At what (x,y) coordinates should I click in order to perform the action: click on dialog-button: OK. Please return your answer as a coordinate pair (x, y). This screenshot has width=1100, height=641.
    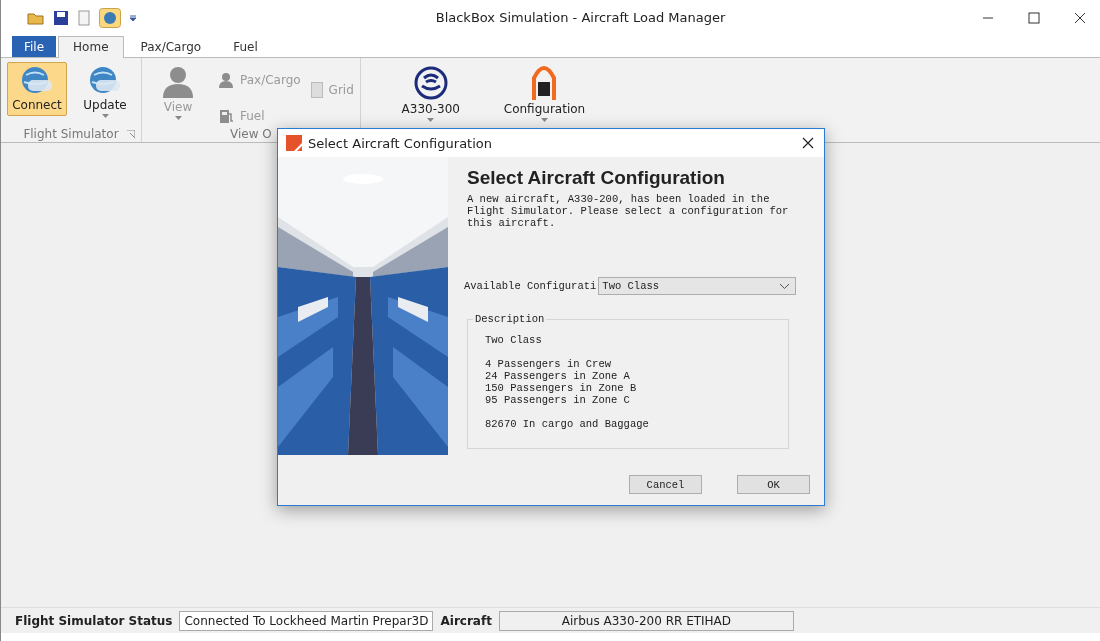
    Looking at the image, I should click on (773, 484).